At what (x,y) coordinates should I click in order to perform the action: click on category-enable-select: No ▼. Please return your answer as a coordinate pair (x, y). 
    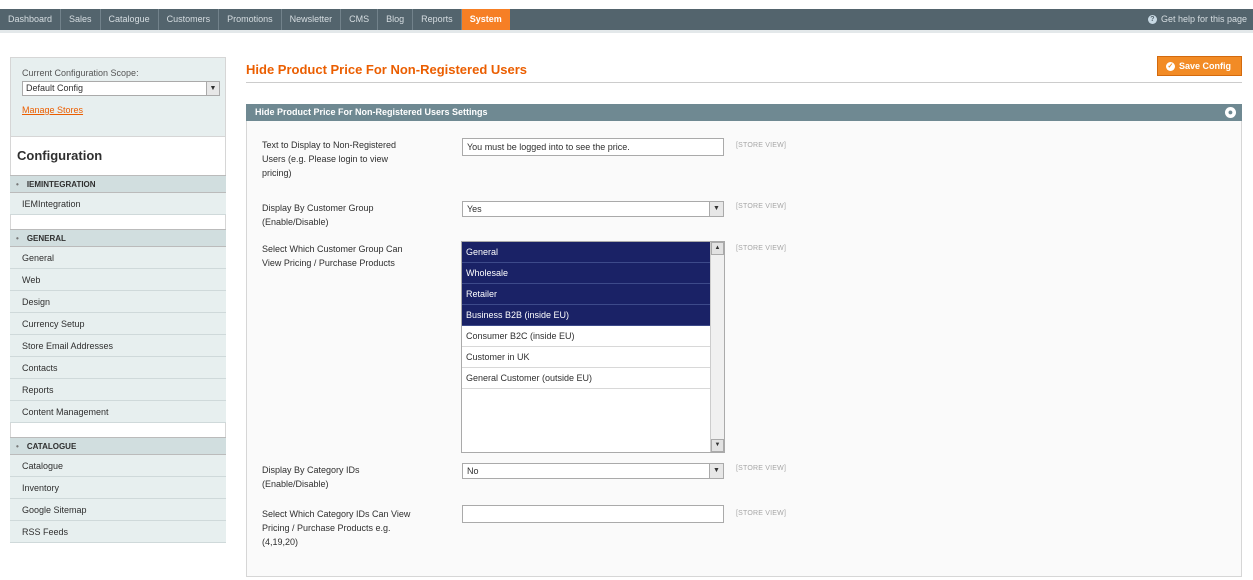
    Looking at the image, I should click on (593, 471).